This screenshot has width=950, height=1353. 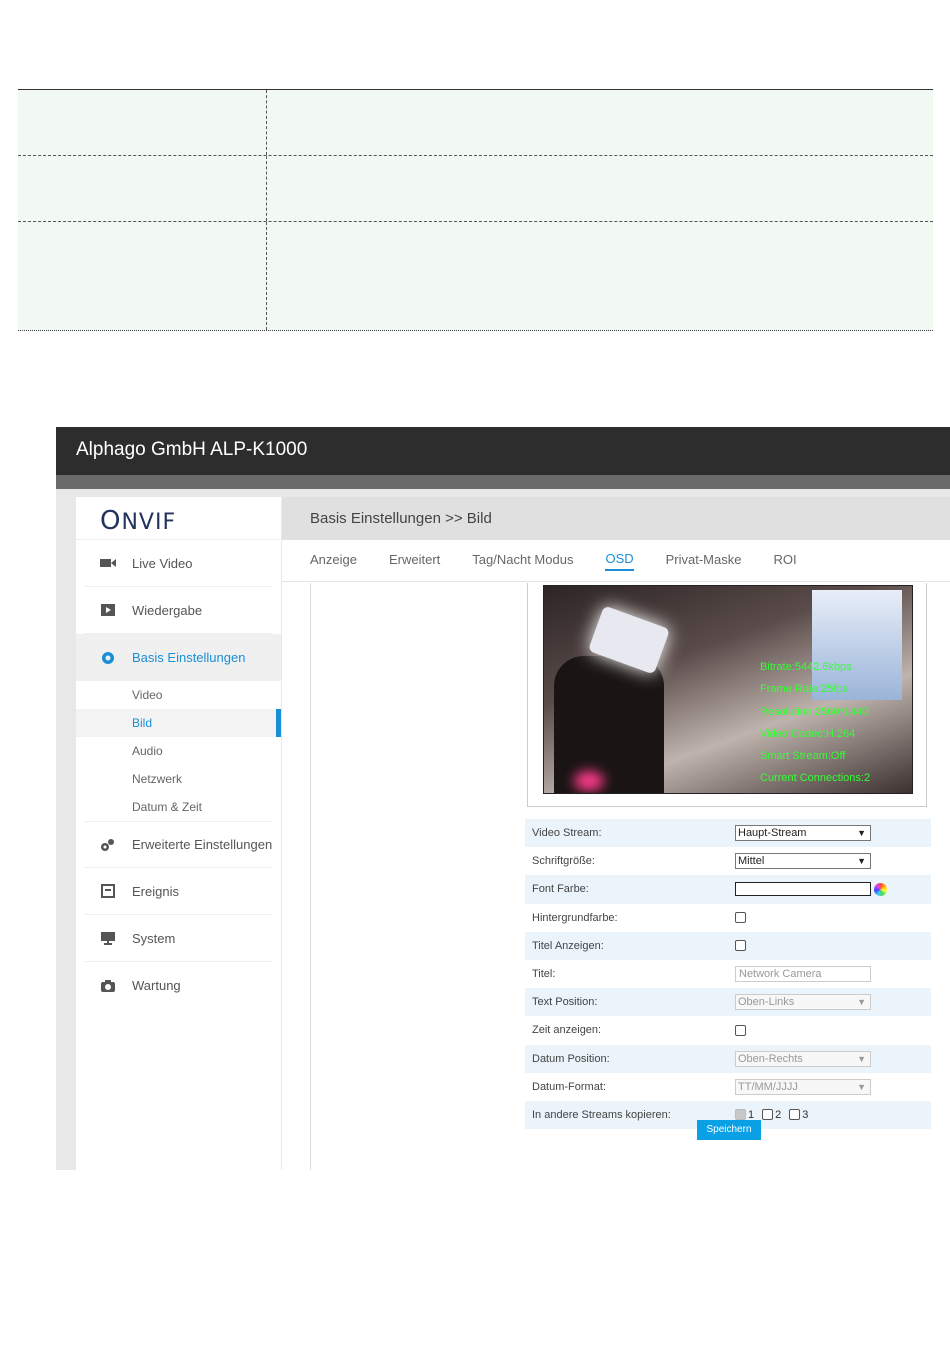 I want to click on save-button: Speichern, so click(x=729, y=1130).